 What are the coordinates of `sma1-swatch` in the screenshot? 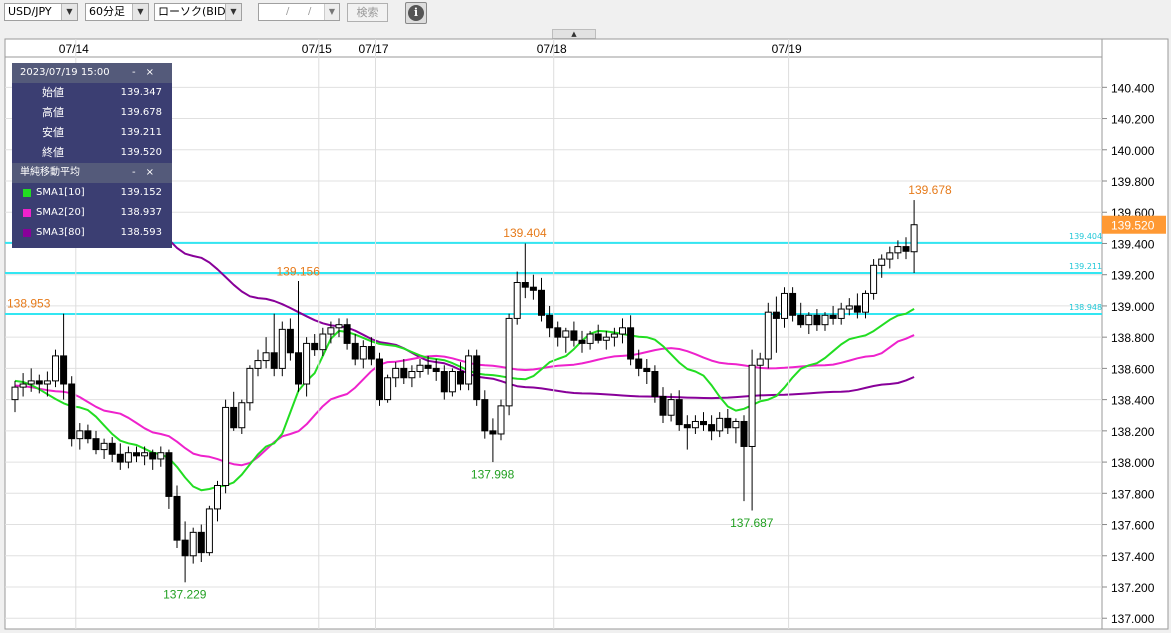 It's located at (27, 193).